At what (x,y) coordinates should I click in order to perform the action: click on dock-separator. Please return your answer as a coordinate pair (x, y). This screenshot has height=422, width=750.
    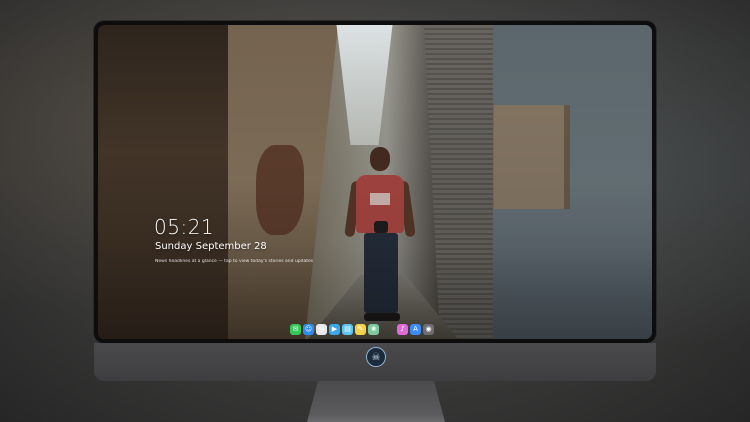
    Looking at the image, I should click on (388, 329).